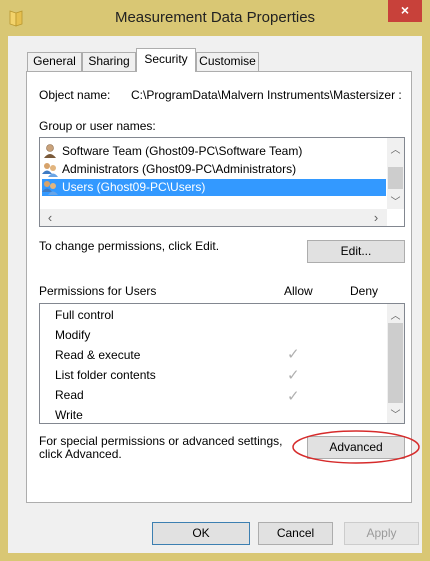  Describe the element at coordinates (98, 355) in the screenshot. I see `permission-read-execute: Read & execute` at that location.